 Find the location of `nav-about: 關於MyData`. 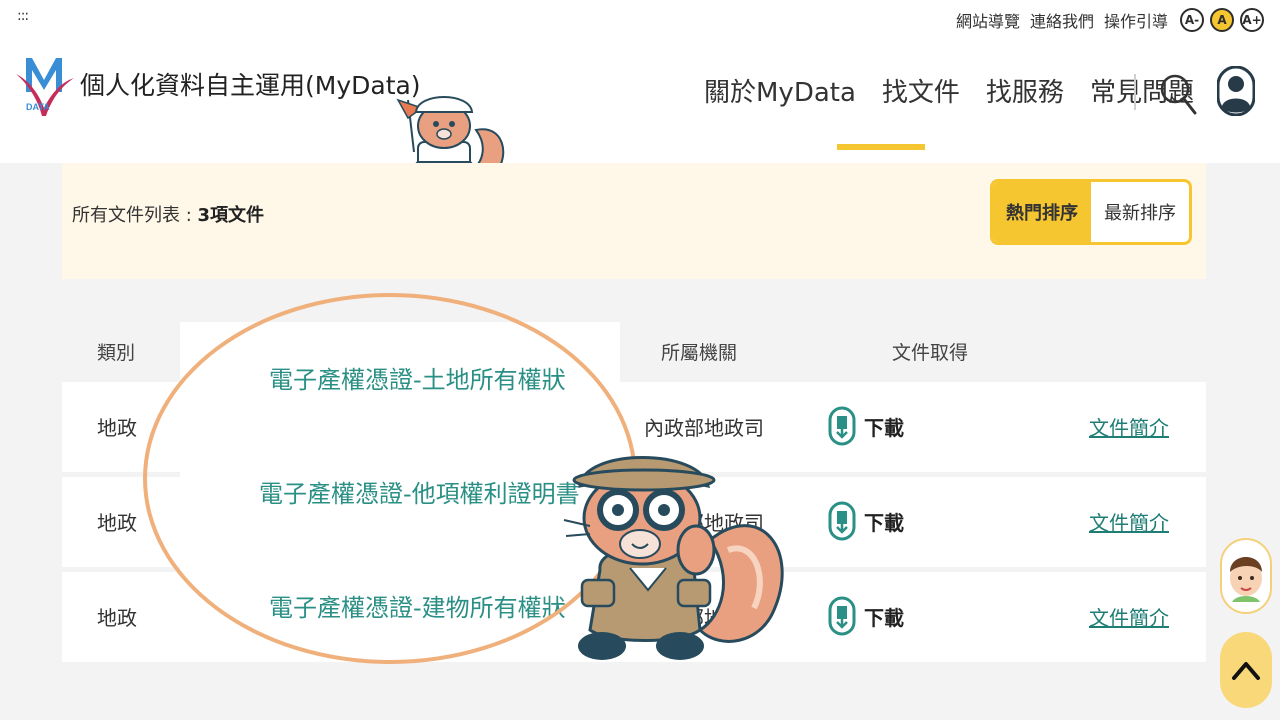

nav-about: 關於MyData is located at coordinates (780, 90).